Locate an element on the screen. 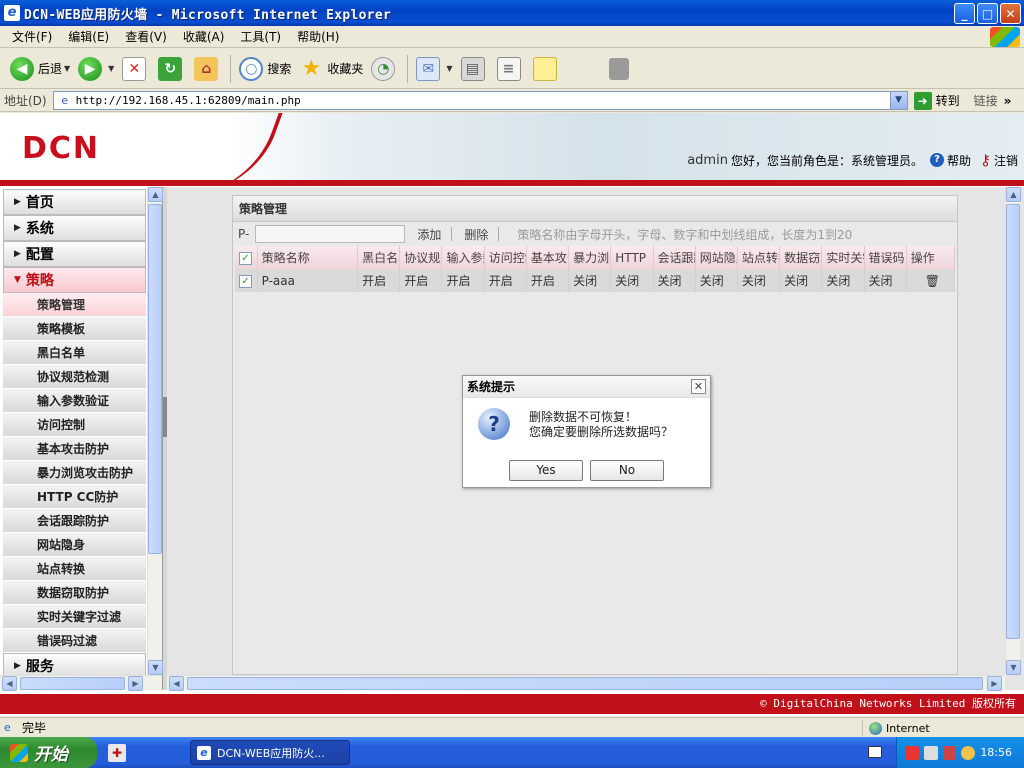  no-button: No is located at coordinates (627, 470).